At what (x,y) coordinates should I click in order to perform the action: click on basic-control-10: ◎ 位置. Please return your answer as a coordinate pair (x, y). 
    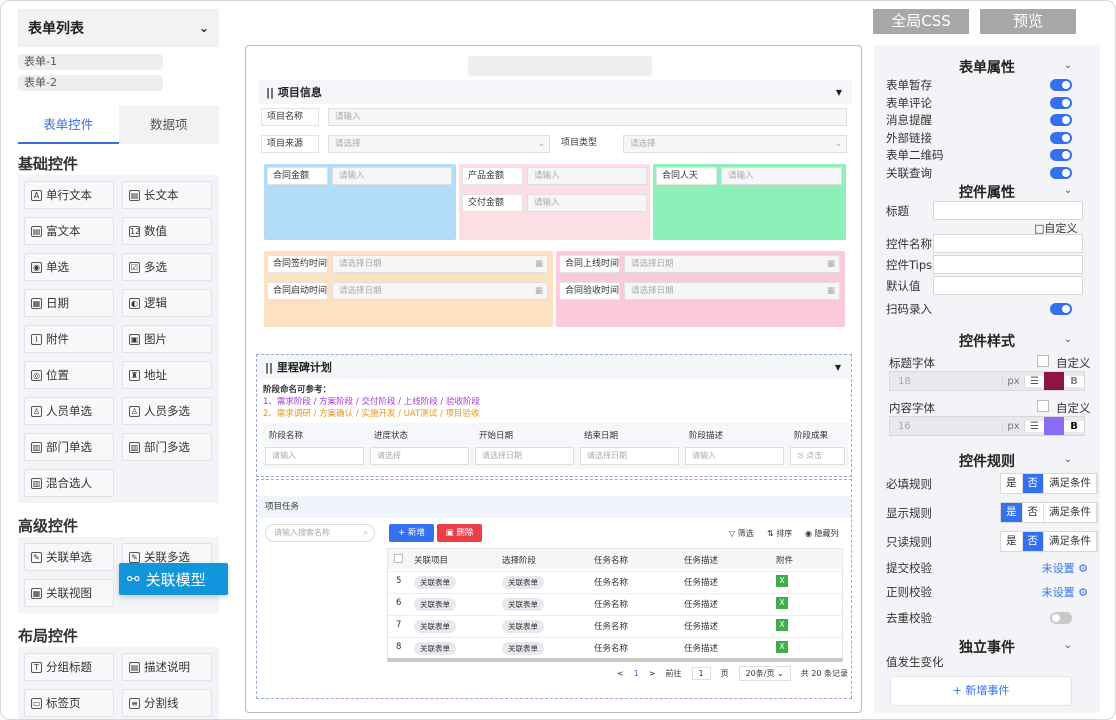
    Looking at the image, I should click on (69, 375).